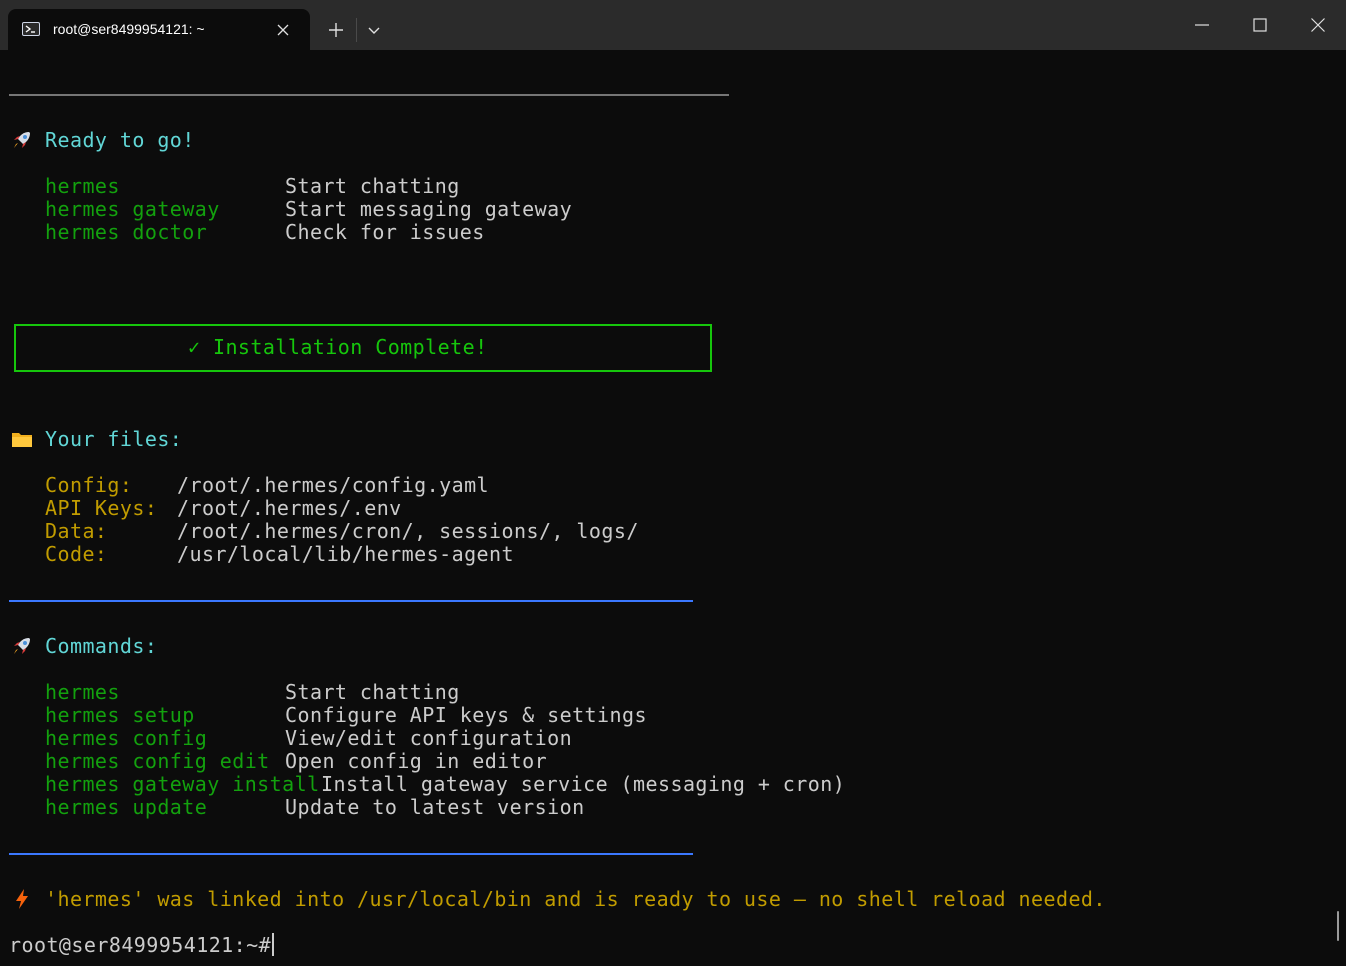 The width and height of the screenshot is (1346, 966). I want to click on file-label: Data:, so click(76, 531).